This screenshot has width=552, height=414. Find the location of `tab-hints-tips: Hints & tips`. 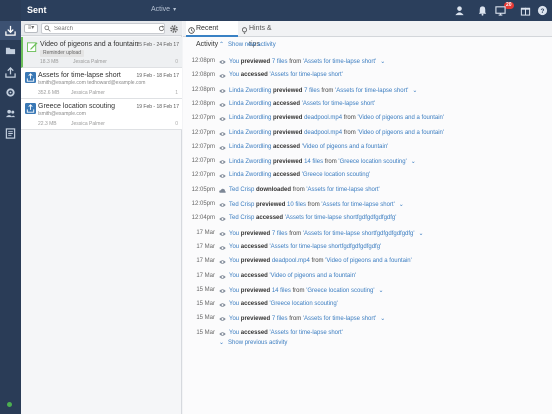

tab-hints-tips: Hints & tips is located at coordinates (261, 34).